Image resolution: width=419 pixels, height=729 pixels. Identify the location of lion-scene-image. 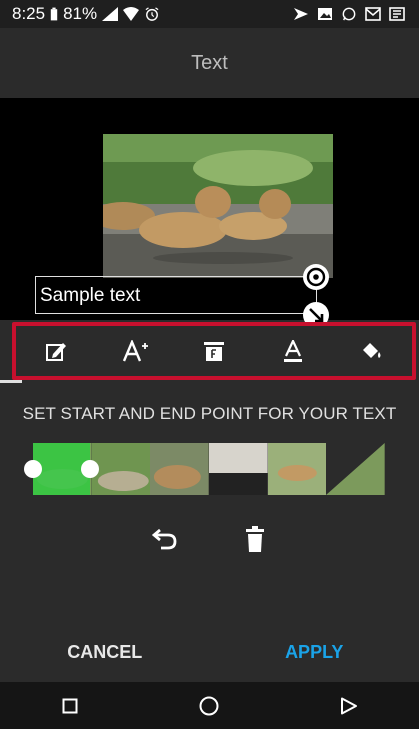
(218, 206).